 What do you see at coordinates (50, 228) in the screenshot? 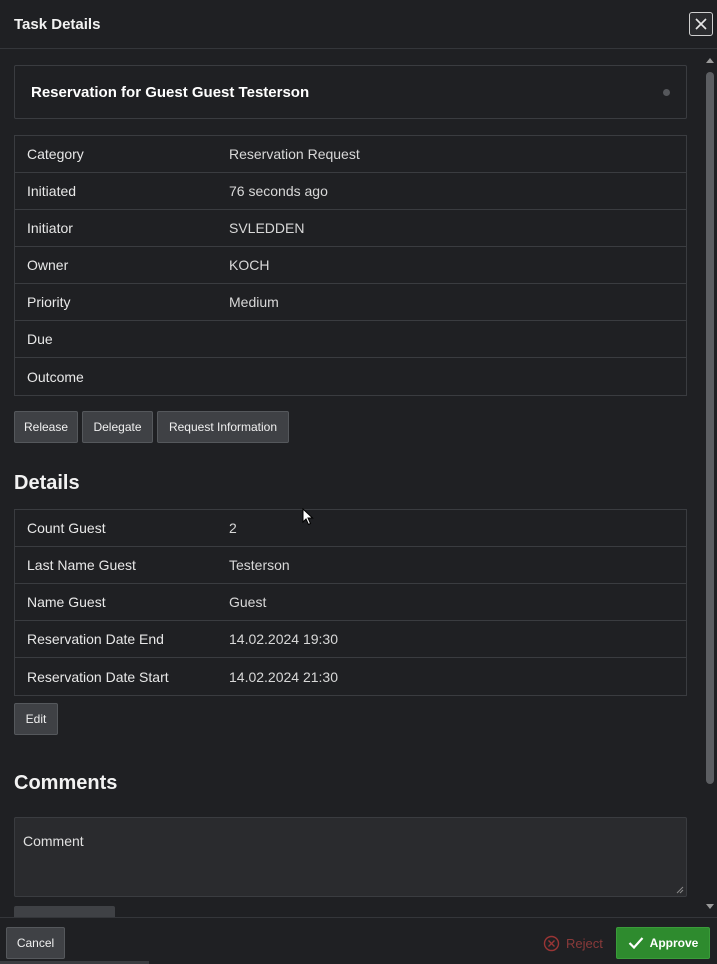
I see `property-label: Initiator` at bounding box center [50, 228].